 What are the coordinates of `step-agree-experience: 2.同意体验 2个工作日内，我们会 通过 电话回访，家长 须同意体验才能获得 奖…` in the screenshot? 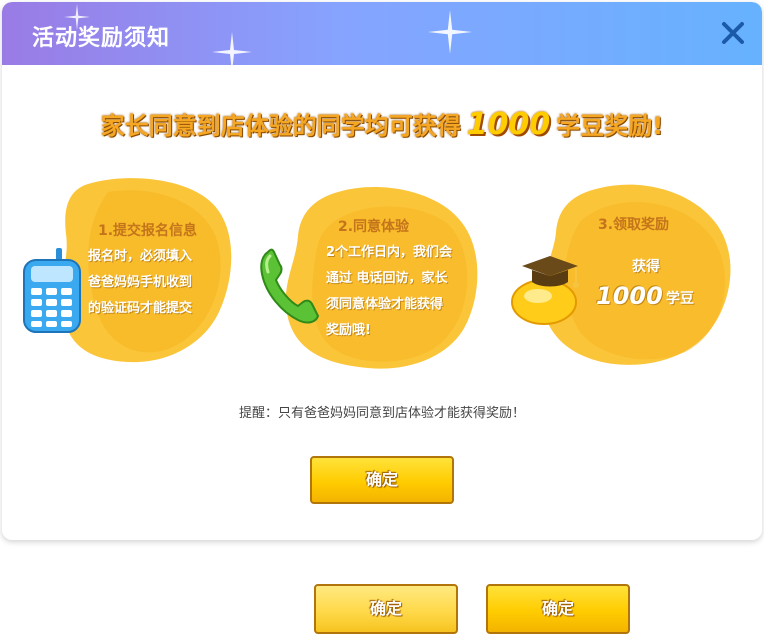 It's located at (373, 279).